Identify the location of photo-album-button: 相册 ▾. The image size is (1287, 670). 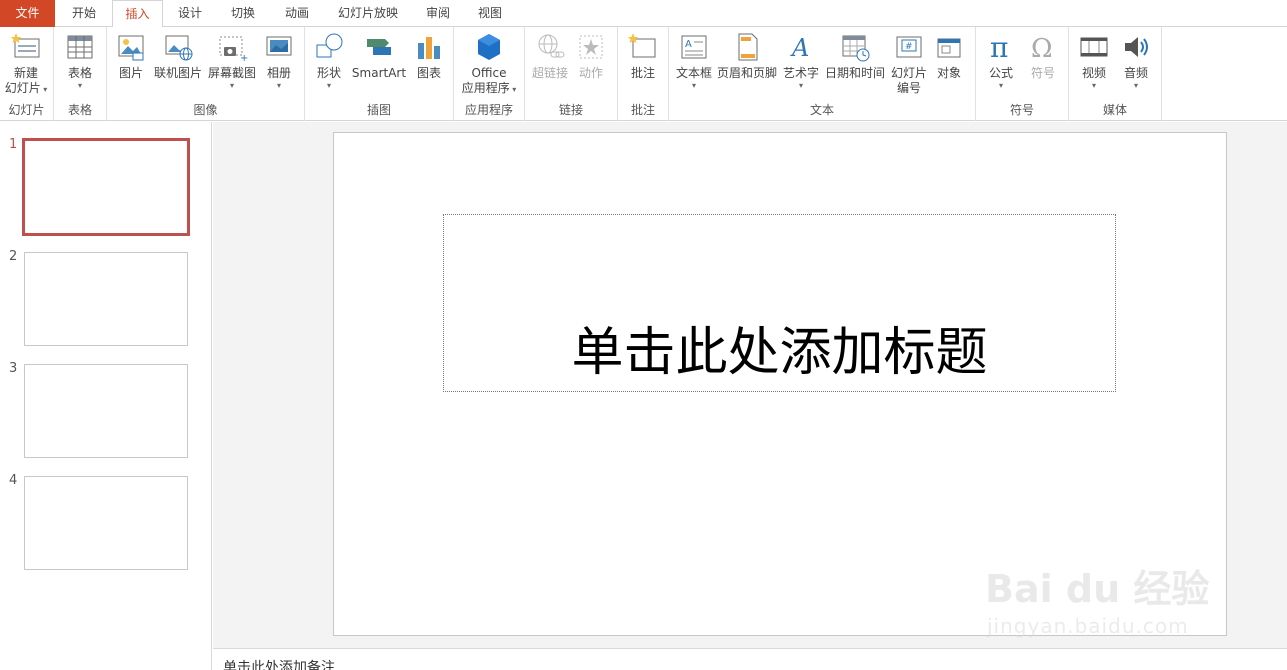
(279, 61).